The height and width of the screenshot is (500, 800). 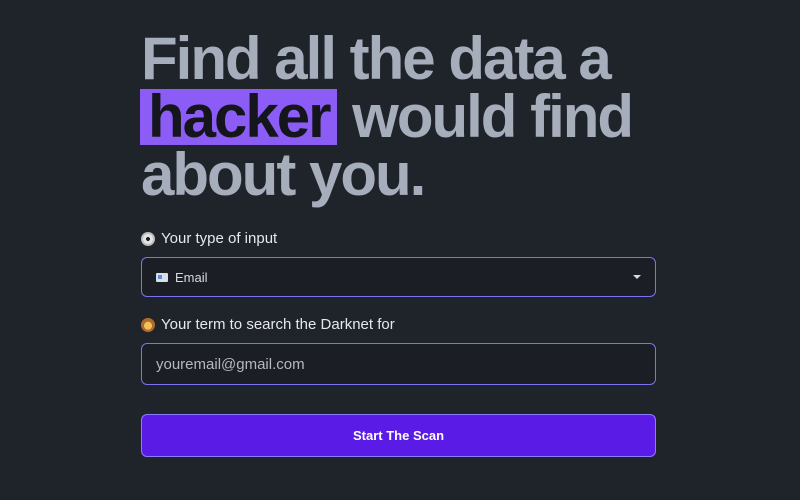 What do you see at coordinates (162, 277) in the screenshot?
I see `id-card-icon` at bounding box center [162, 277].